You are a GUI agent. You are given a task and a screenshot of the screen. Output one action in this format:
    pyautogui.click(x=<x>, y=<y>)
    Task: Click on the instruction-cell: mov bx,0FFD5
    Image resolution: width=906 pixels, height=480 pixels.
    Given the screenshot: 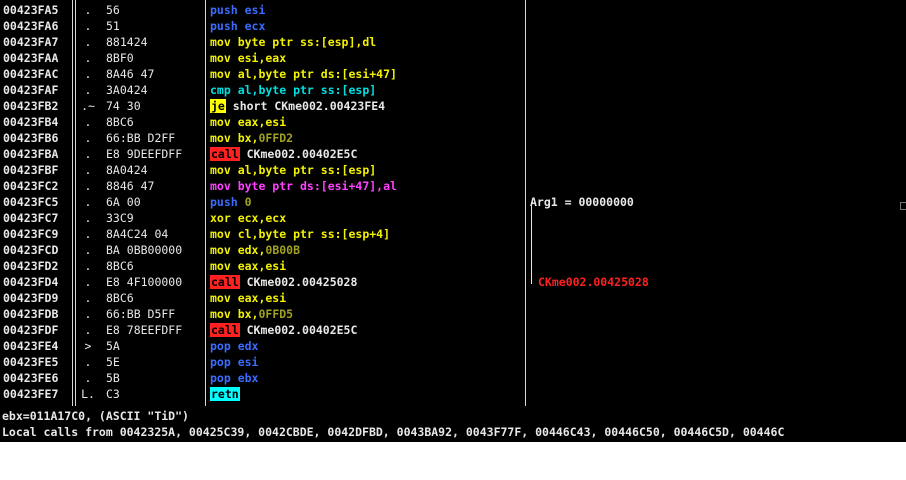 What is the action you would take?
    pyautogui.click(x=251, y=314)
    